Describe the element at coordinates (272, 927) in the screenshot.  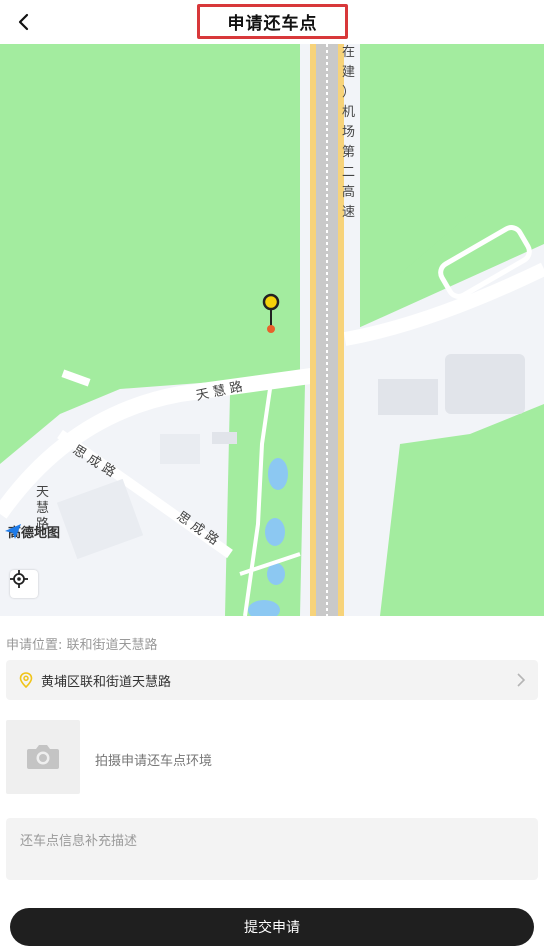
I see `submit-button: 提交申请` at that location.